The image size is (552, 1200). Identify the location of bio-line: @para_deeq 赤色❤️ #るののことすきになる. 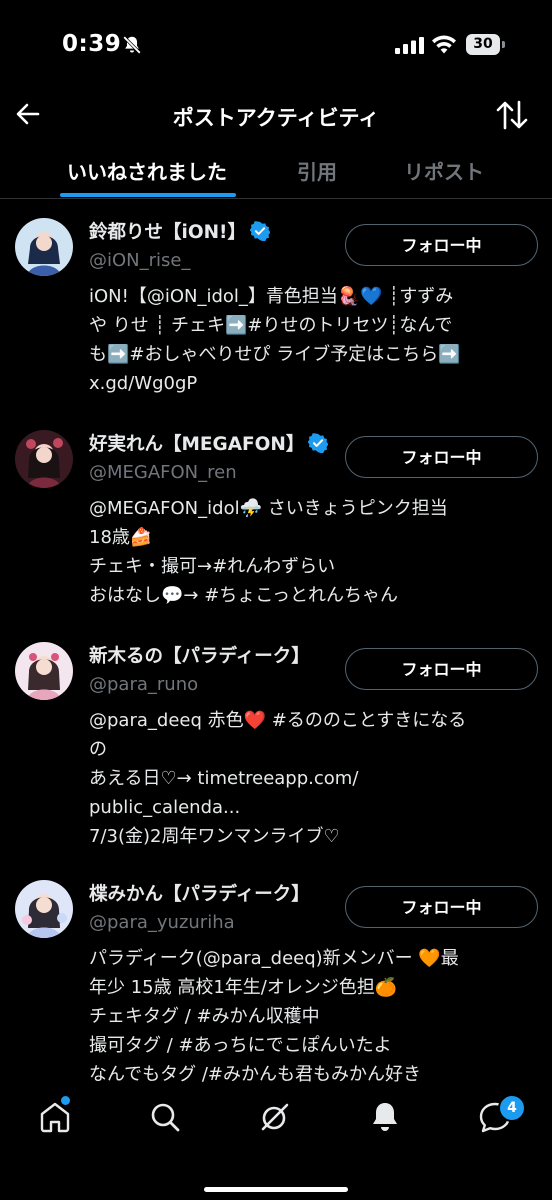
(278, 720).